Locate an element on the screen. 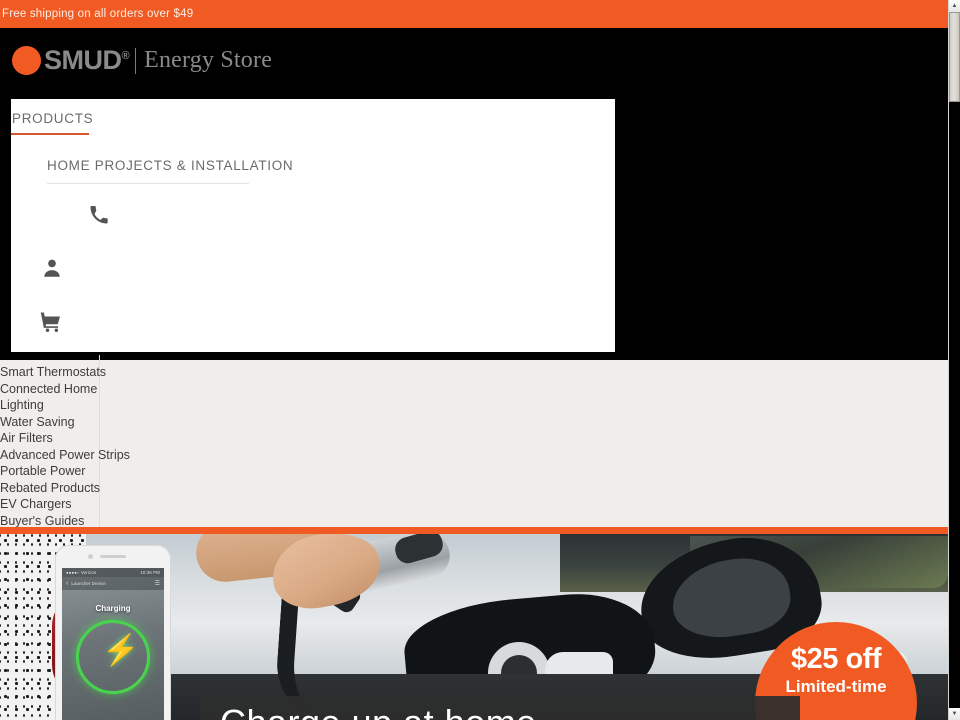 The image size is (960, 720). phone-speaker-grille is located at coordinates (113, 556).